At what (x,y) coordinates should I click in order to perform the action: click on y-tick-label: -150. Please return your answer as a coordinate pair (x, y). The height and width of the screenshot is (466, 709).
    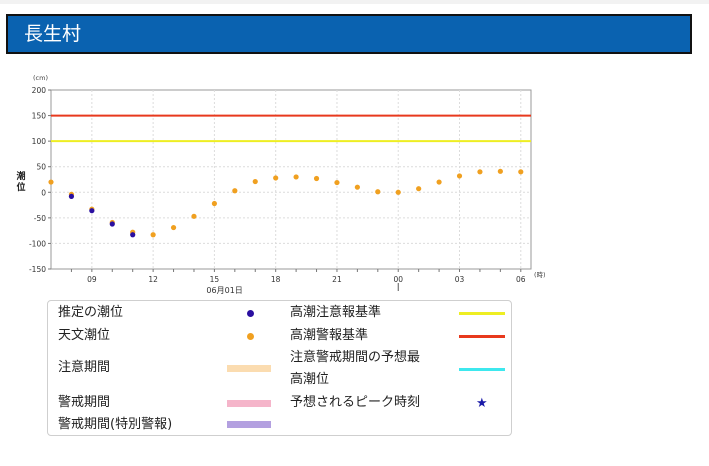
    Looking at the image, I should click on (37, 269).